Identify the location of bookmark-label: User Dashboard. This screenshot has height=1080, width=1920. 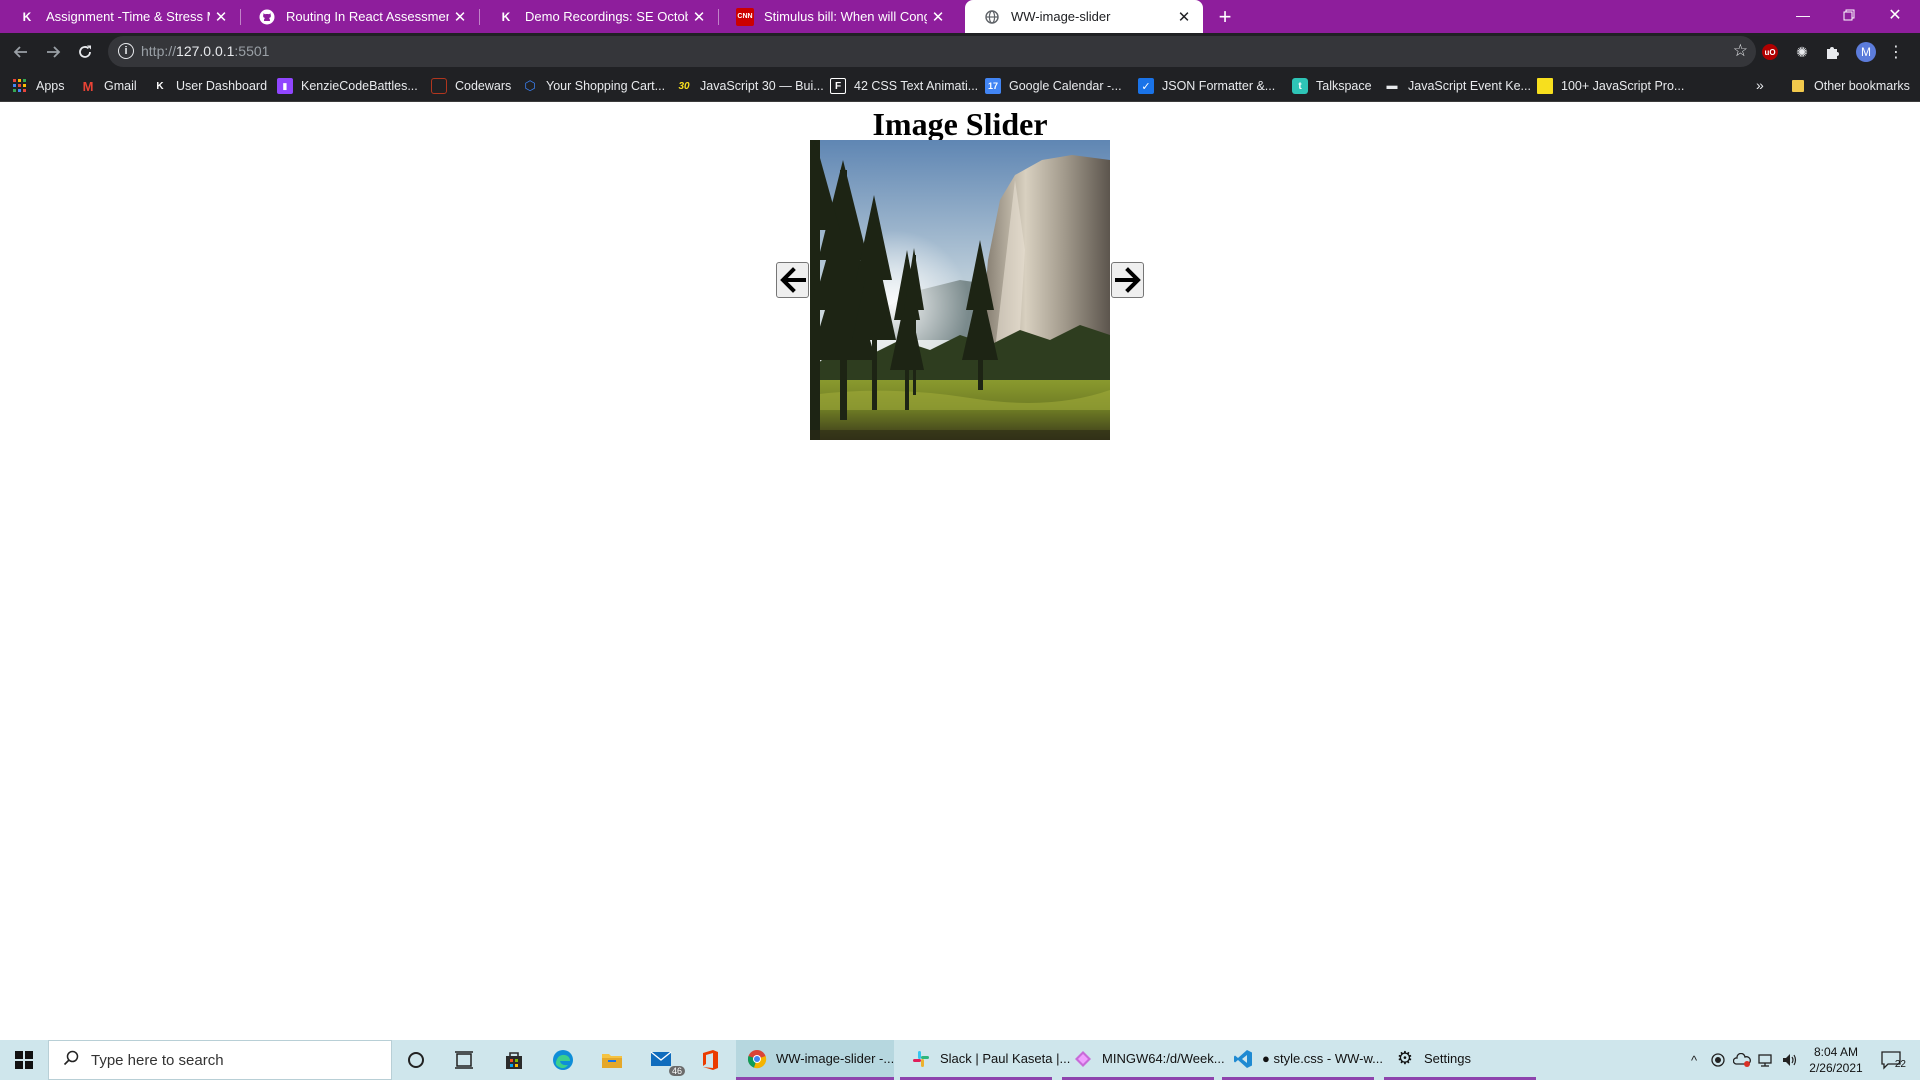
(222, 86).